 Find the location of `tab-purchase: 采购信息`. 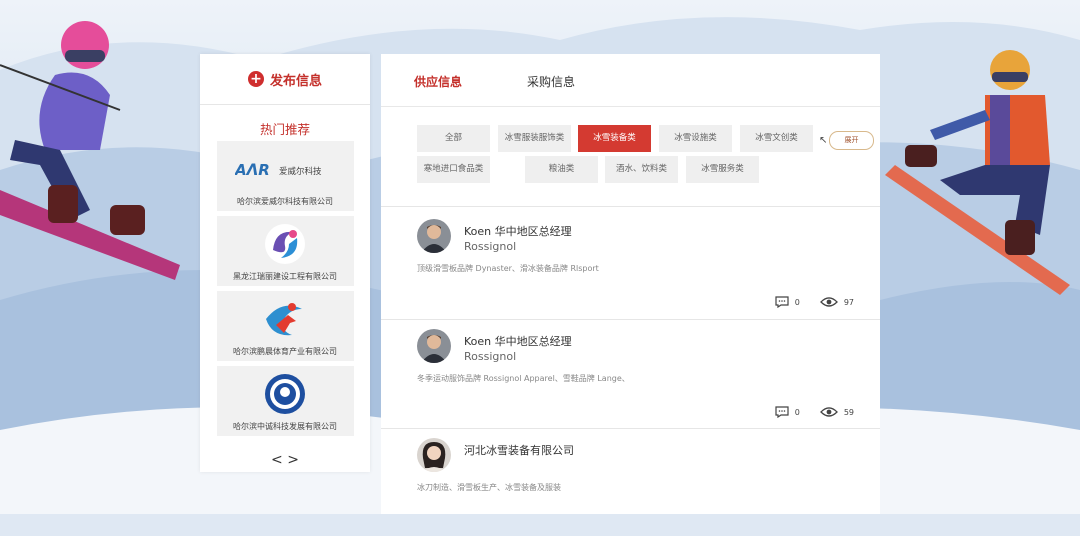

tab-purchase: 采购信息 is located at coordinates (551, 81).